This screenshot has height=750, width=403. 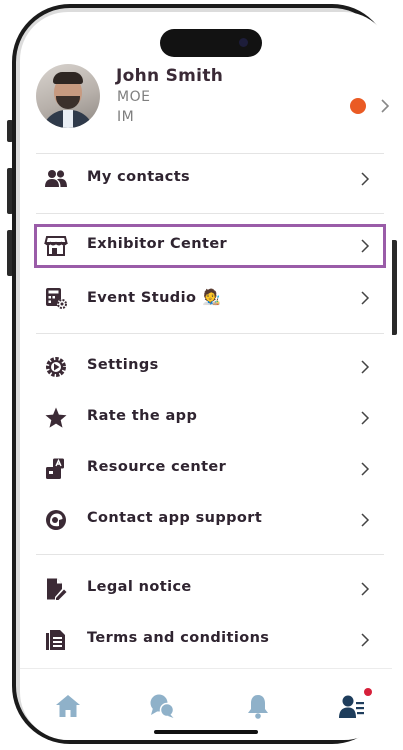 I want to click on notification-badge, so click(x=368, y=692).